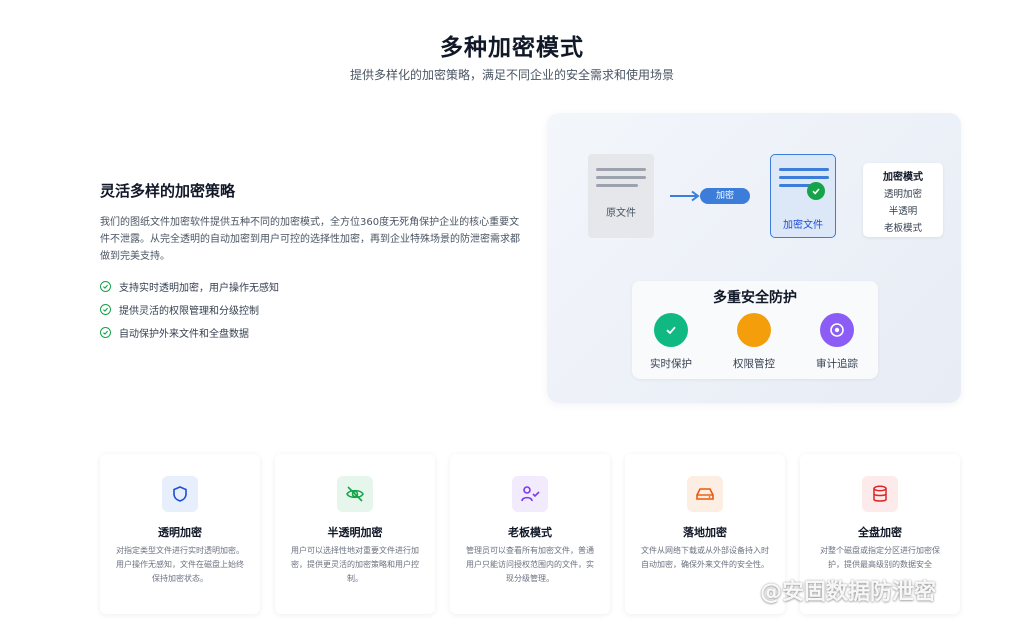 This screenshot has width=1024, height=627. What do you see at coordinates (902, 228) in the screenshot?
I see `mode-item: 老板模式` at bounding box center [902, 228].